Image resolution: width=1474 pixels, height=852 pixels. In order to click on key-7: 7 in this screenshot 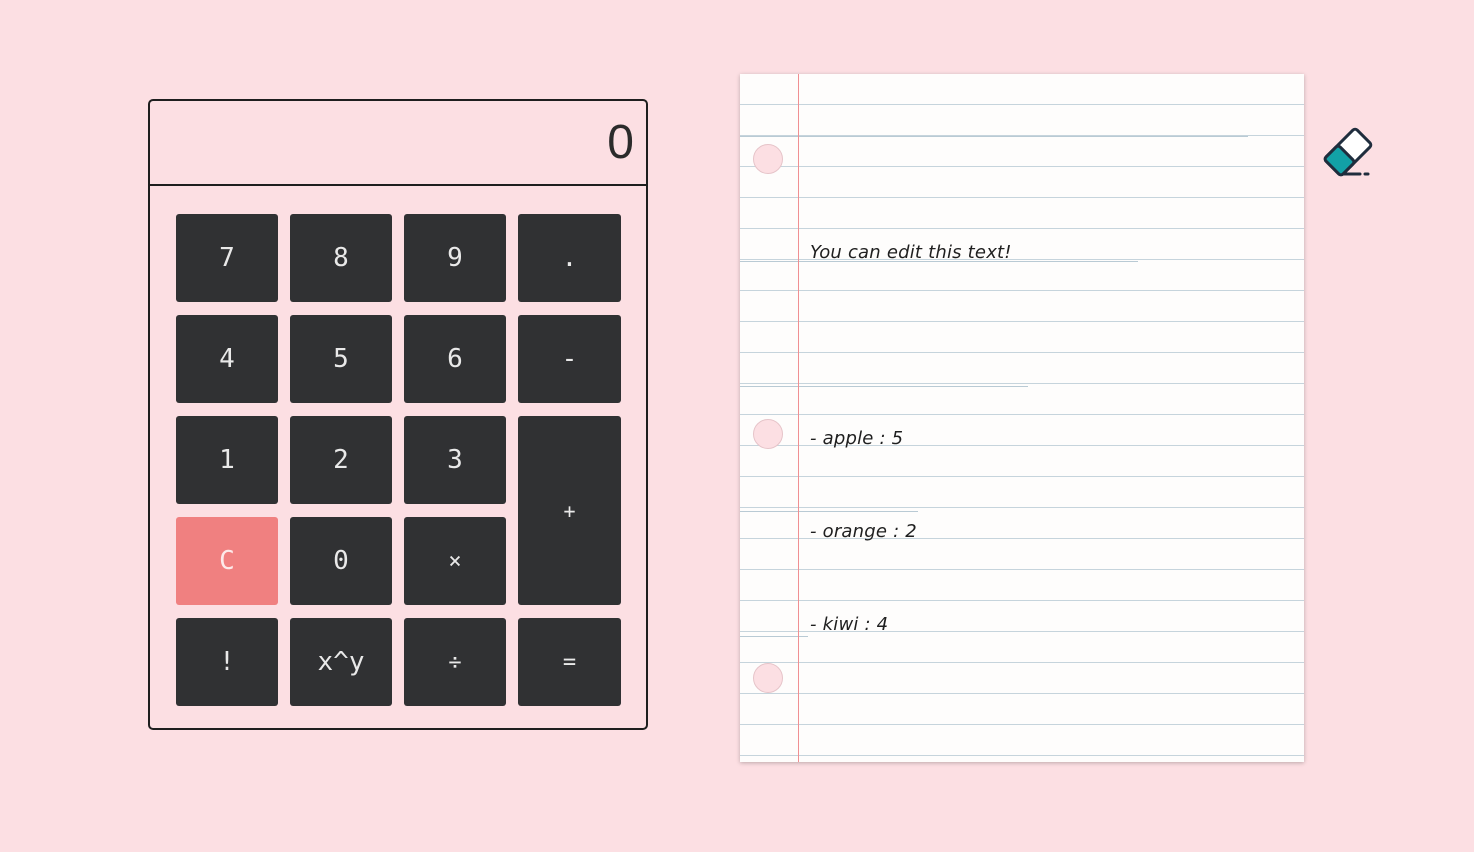, I will do `click(227, 258)`.